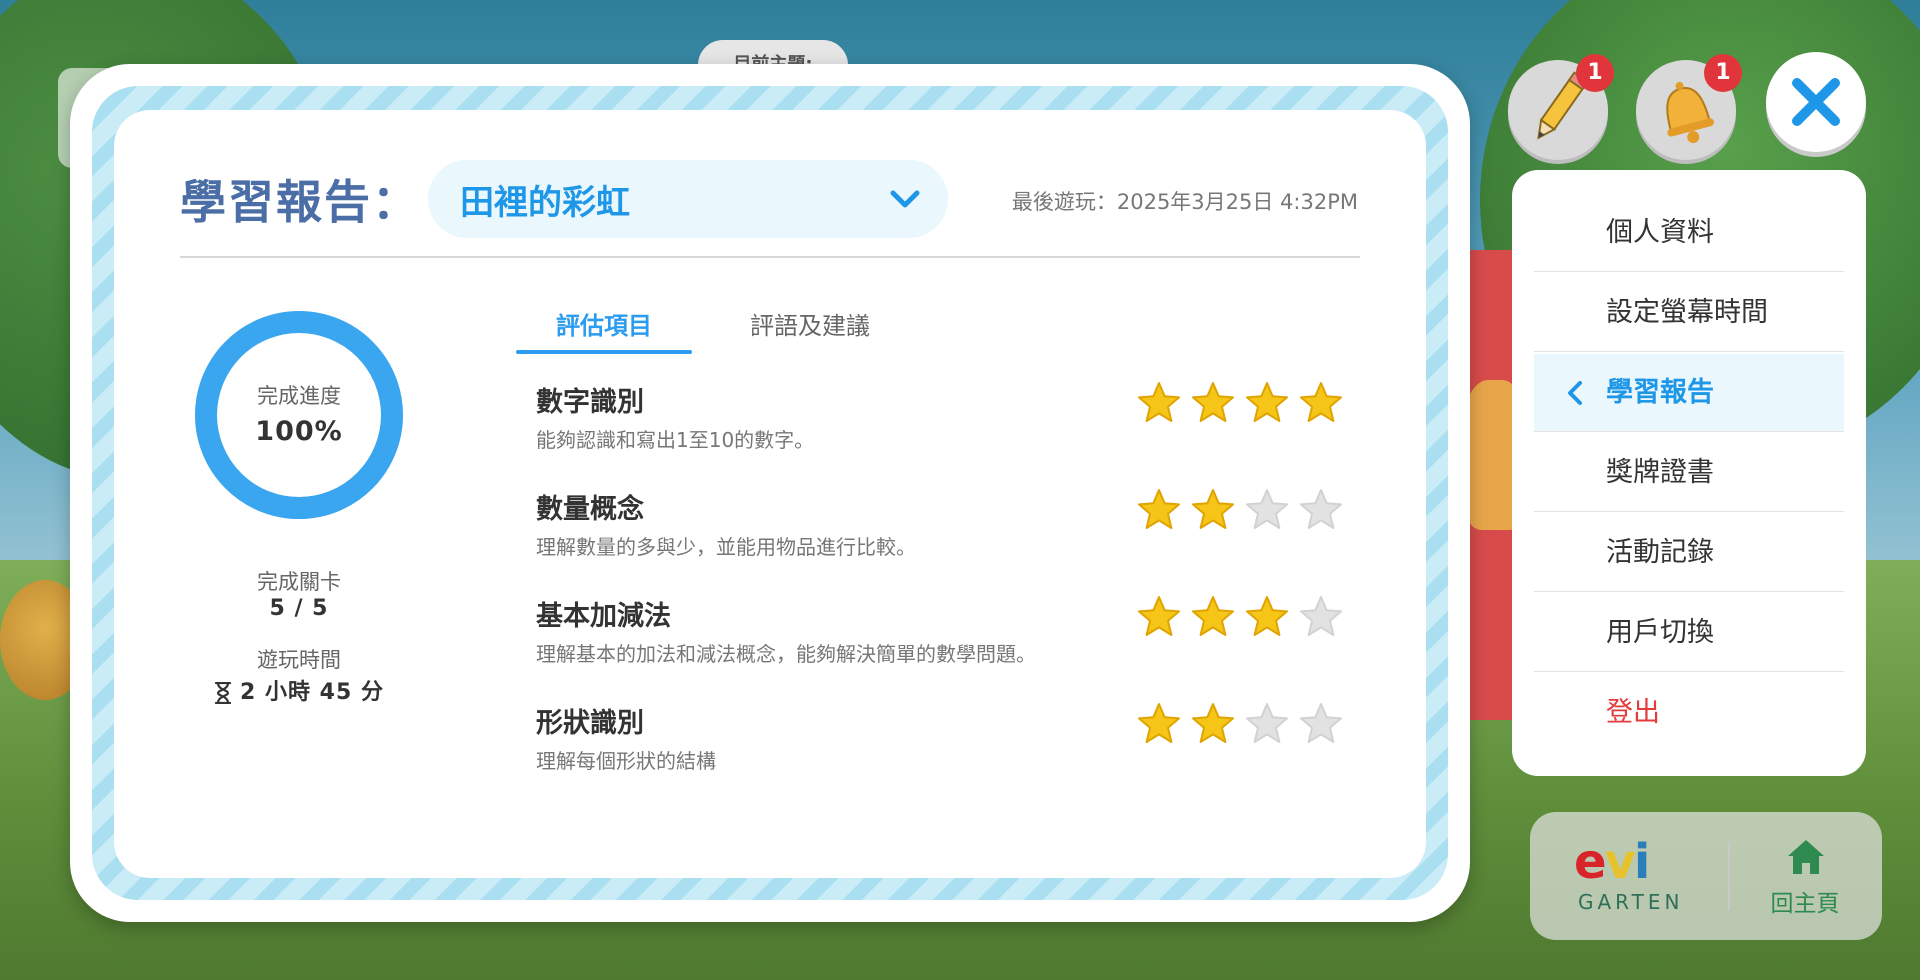 The image size is (1920, 980). I want to click on assessment-description: 能夠認識和寫出1至10的數字。, so click(675, 440).